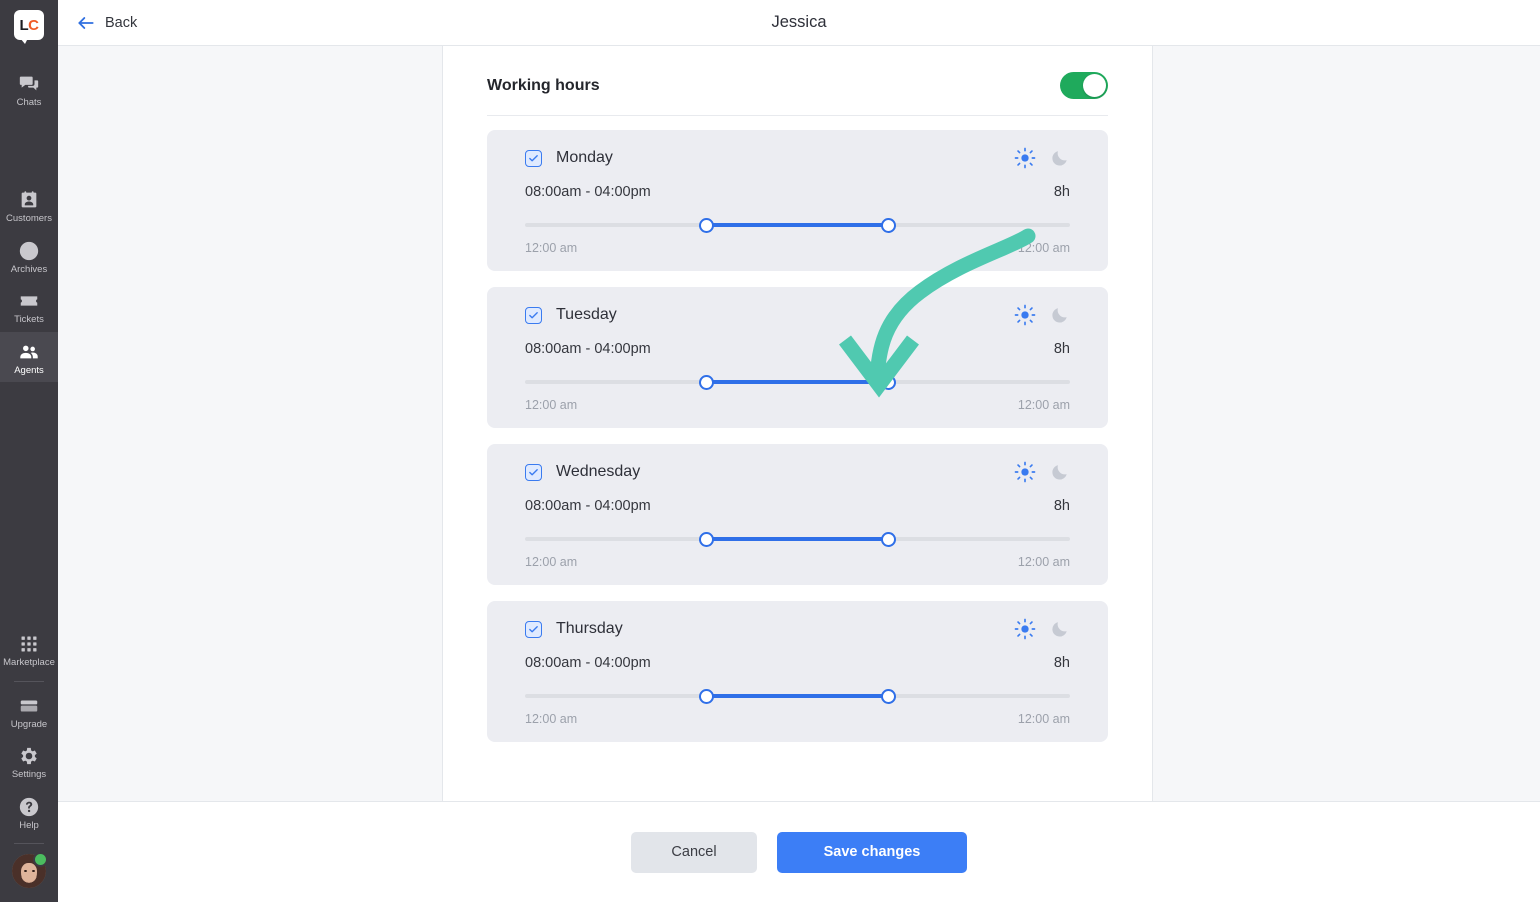 This screenshot has width=1540, height=902. I want to click on time-slider-tuesday, so click(797, 382).